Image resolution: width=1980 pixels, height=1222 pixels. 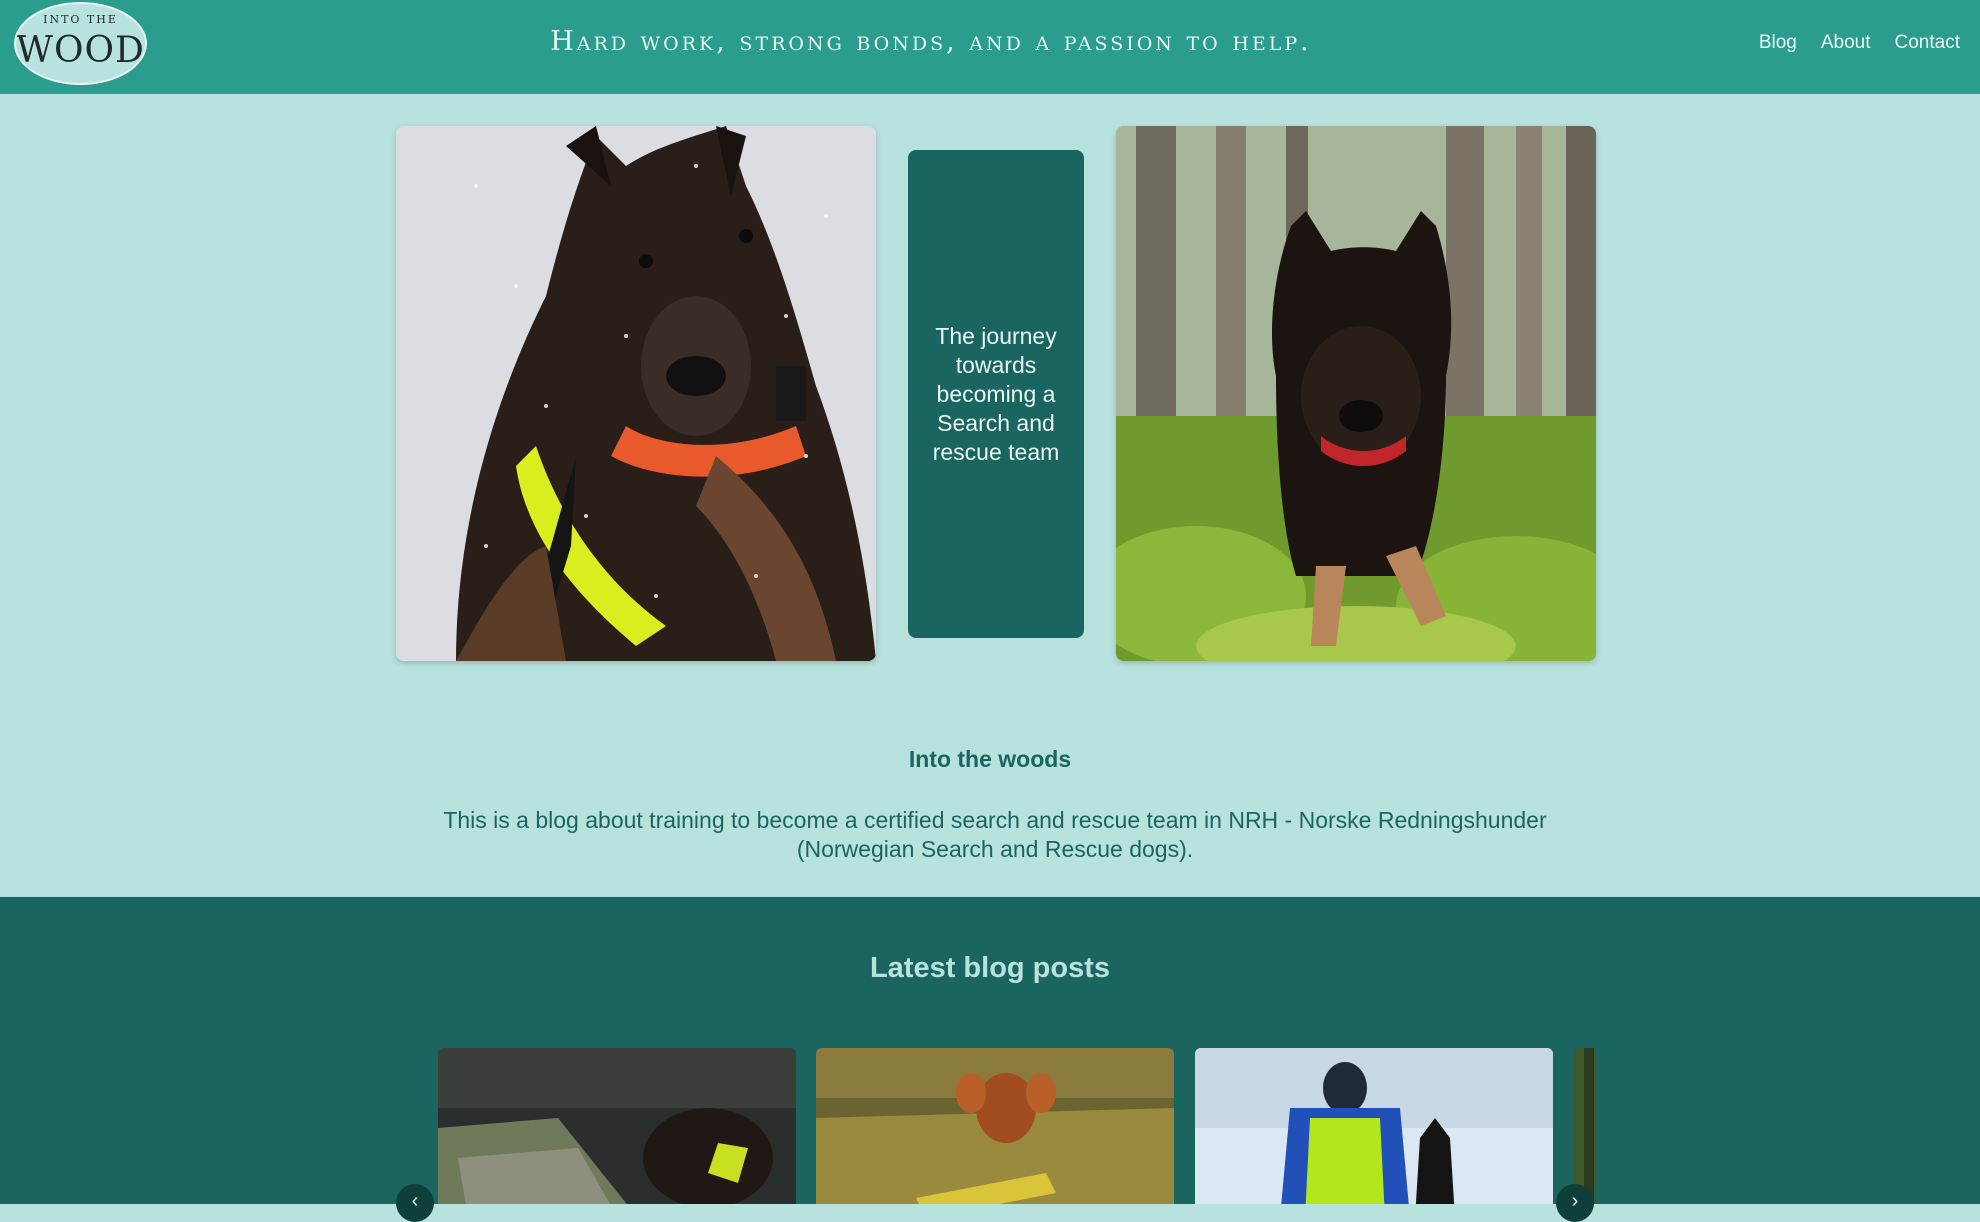 I want to click on main-nav: Blog About Contact, so click(x=1859, y=43).